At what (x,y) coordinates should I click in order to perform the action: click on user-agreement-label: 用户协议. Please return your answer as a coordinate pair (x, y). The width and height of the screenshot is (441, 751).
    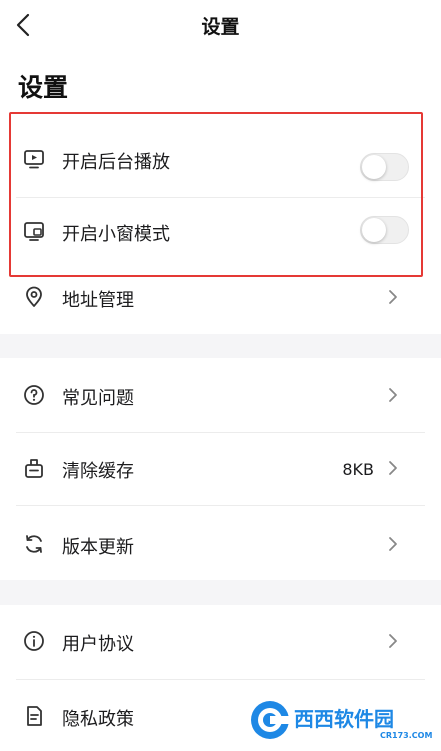
    Looking at the image, I should click on (98, 644).